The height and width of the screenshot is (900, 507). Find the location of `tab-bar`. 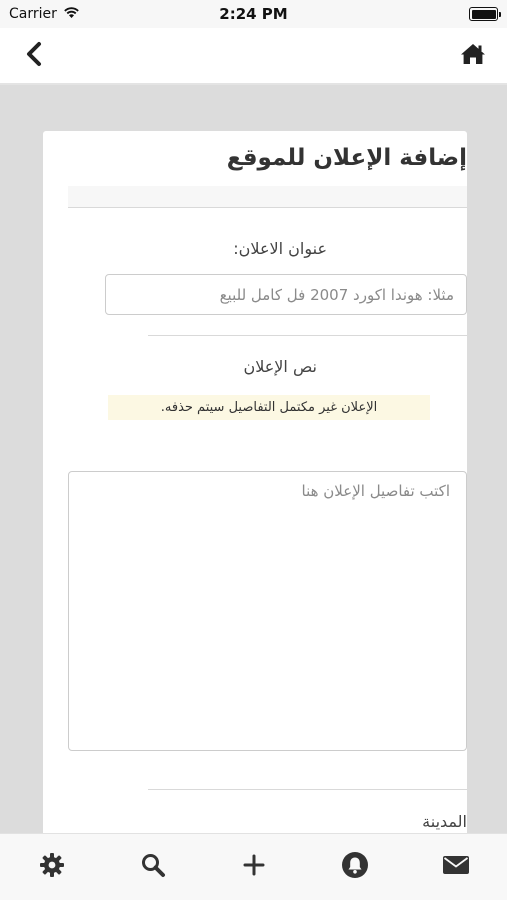

tab-bar is located at coordinates (253, 866).